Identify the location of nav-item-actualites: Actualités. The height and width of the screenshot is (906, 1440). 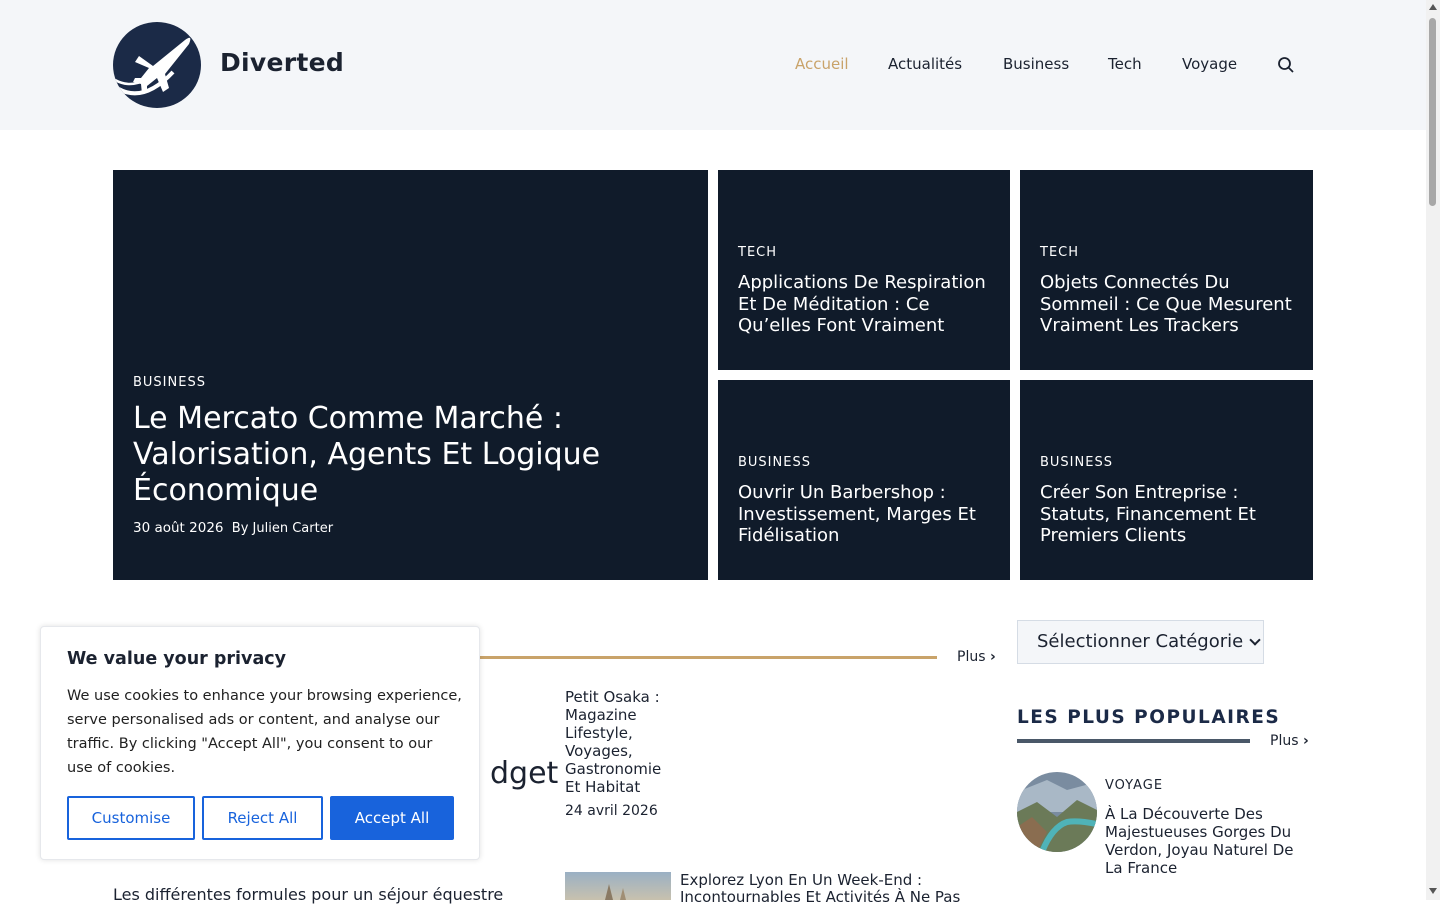
(925, 64).